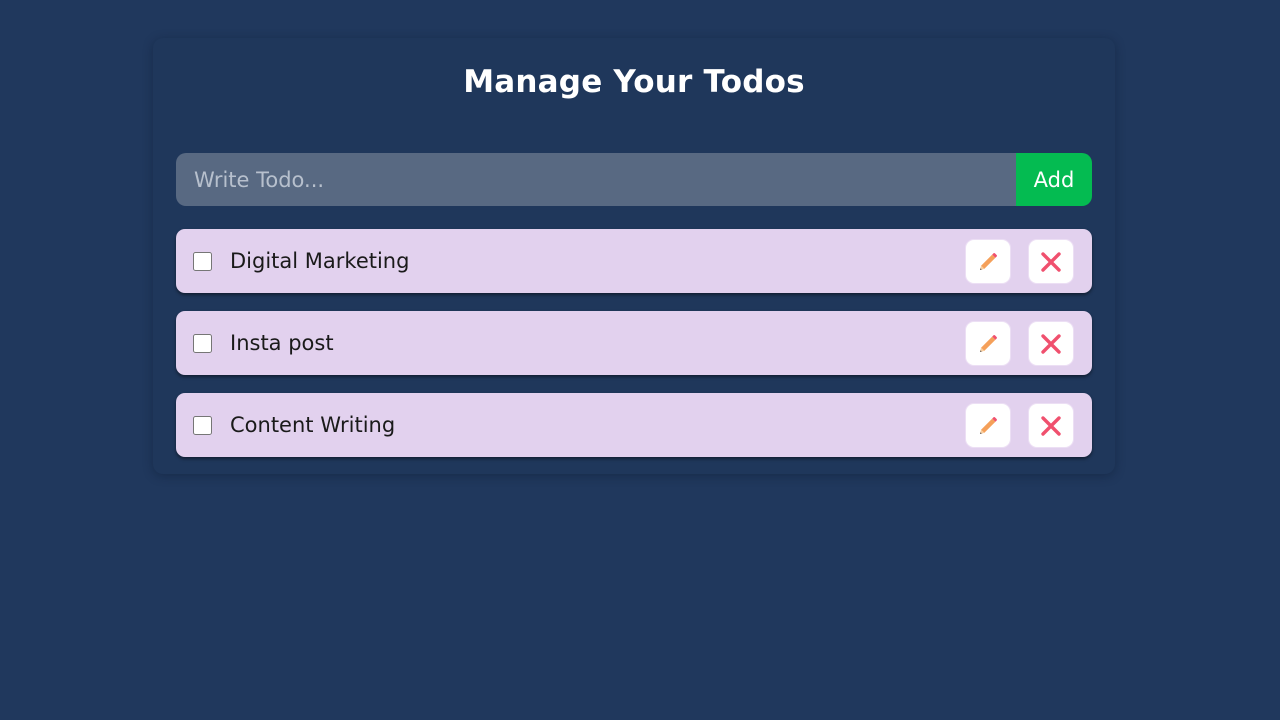  I want to click on todo-text: Digital Marketing, so click(320, 261).